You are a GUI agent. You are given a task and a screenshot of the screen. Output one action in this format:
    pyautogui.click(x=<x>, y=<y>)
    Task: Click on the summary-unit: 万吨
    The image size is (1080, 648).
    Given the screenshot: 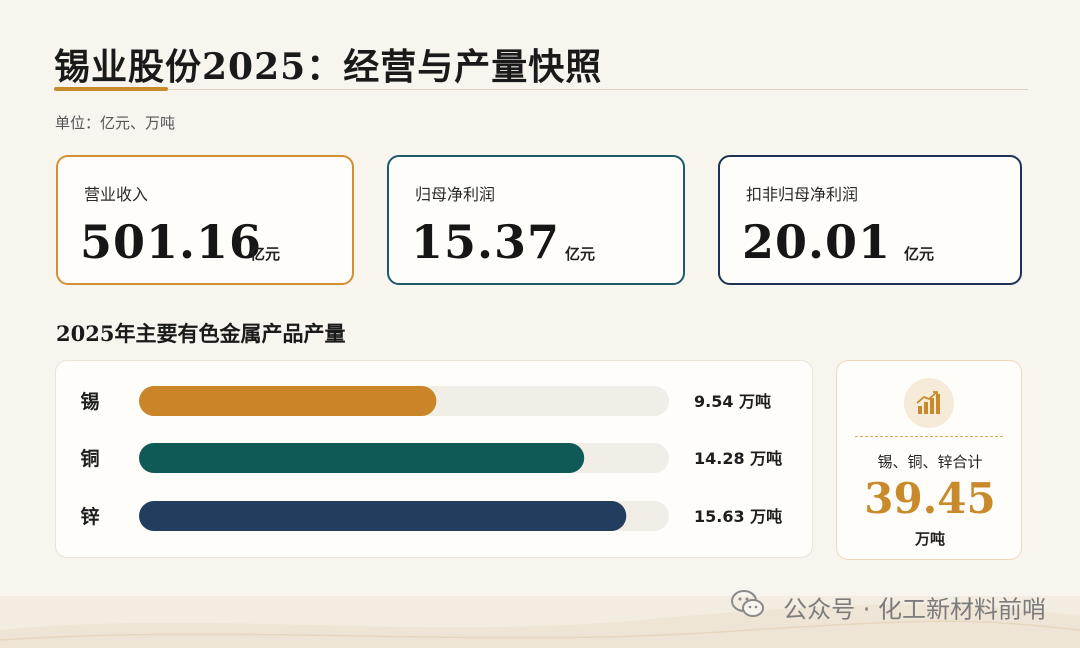 What is the action you would take?
    pyautogui.click(x=929, y=539)
    